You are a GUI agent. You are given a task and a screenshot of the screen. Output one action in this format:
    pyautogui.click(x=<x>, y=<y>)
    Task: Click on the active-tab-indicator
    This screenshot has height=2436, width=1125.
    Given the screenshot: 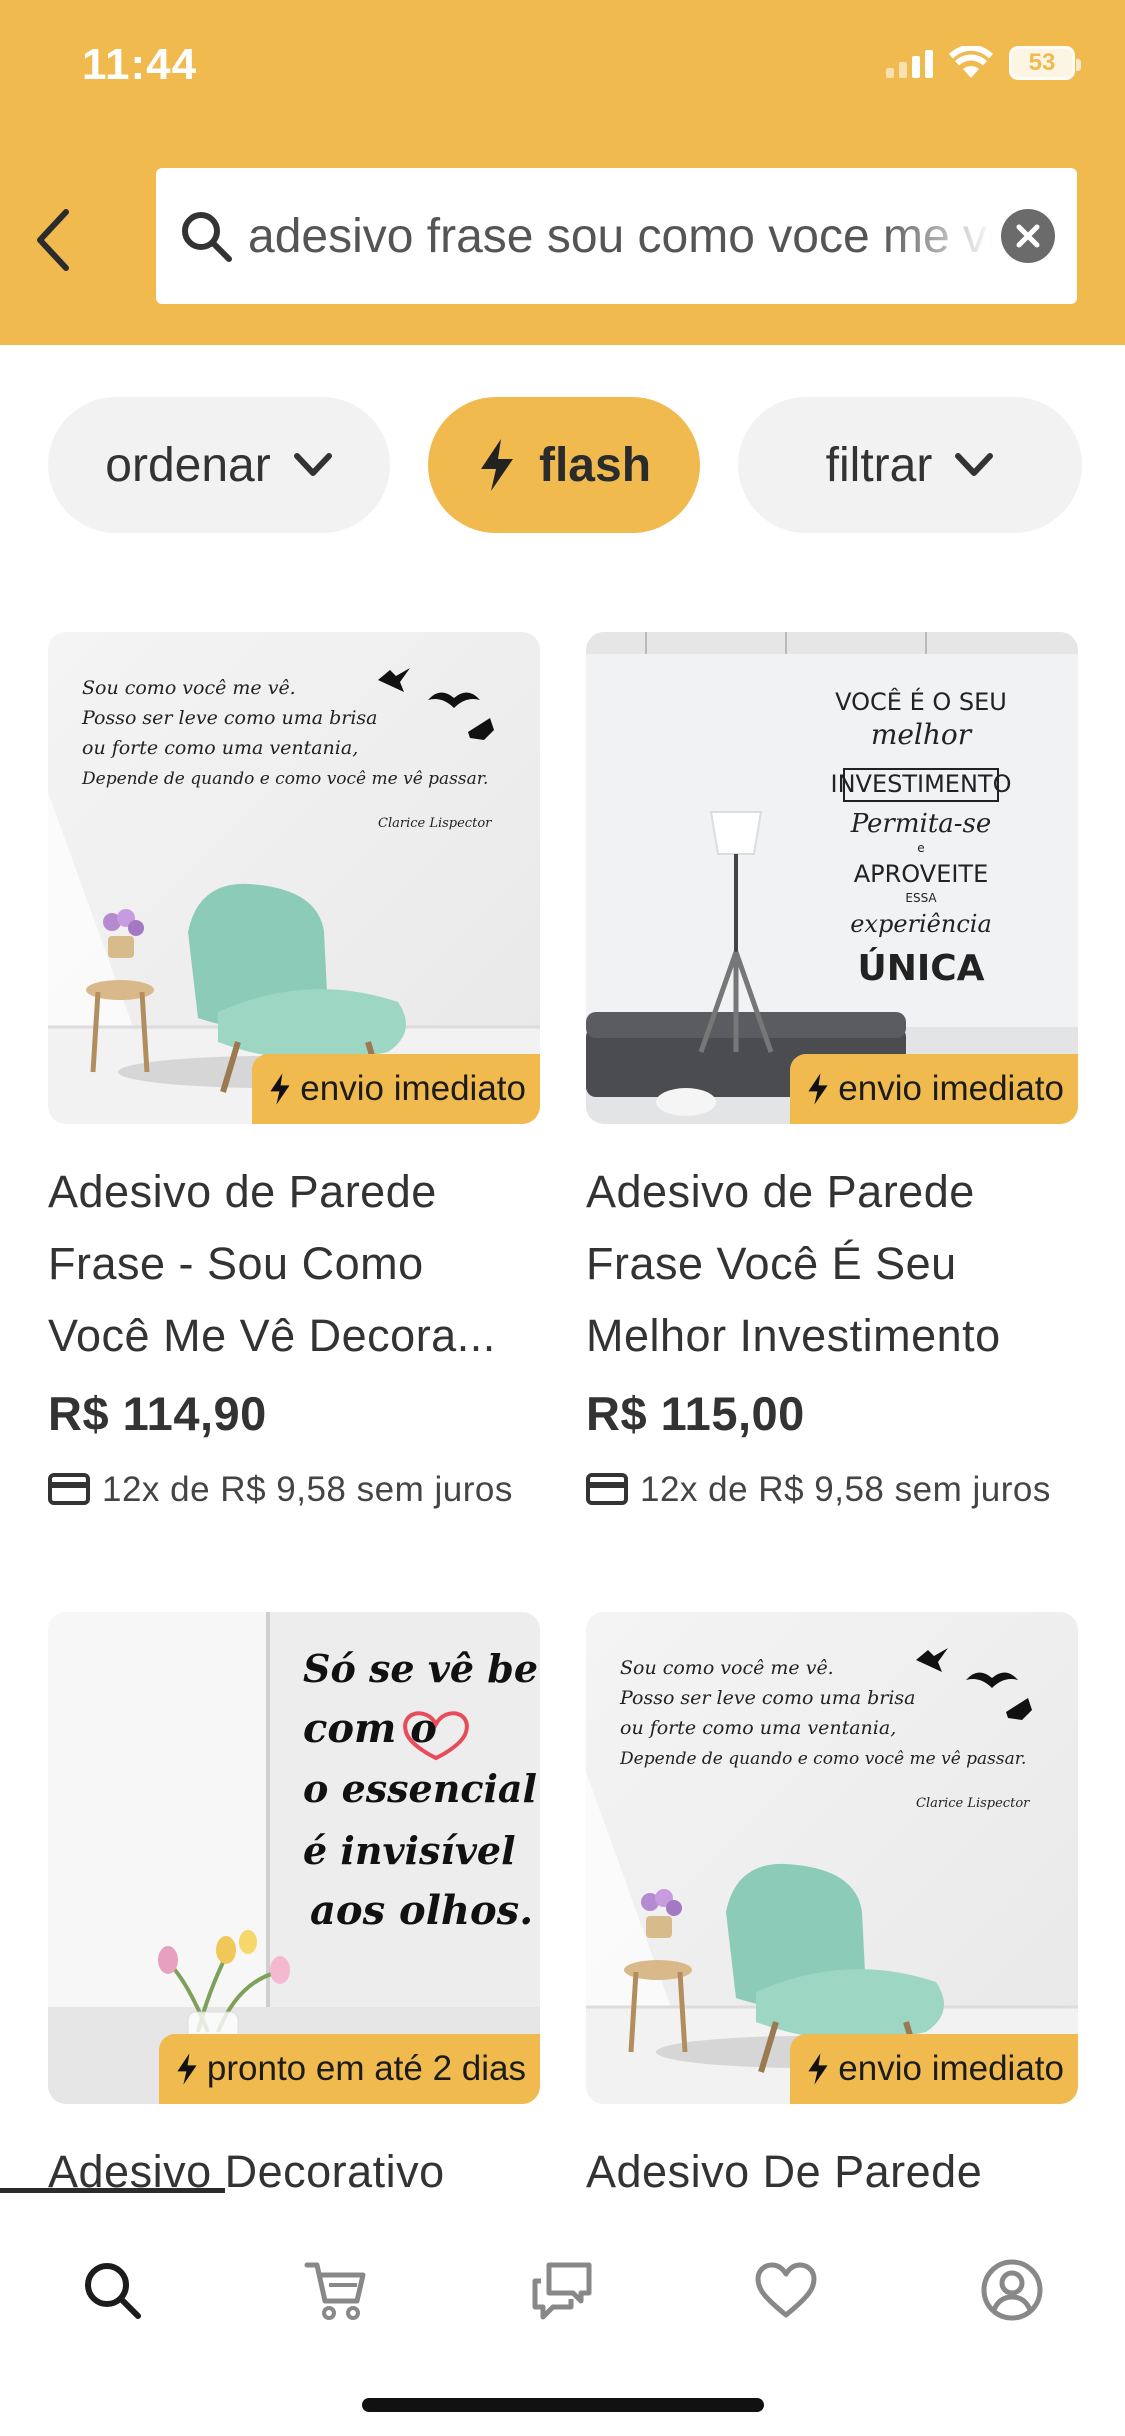 What is the action you would take?
    pyautogui.click(x=112, y=2190)
    